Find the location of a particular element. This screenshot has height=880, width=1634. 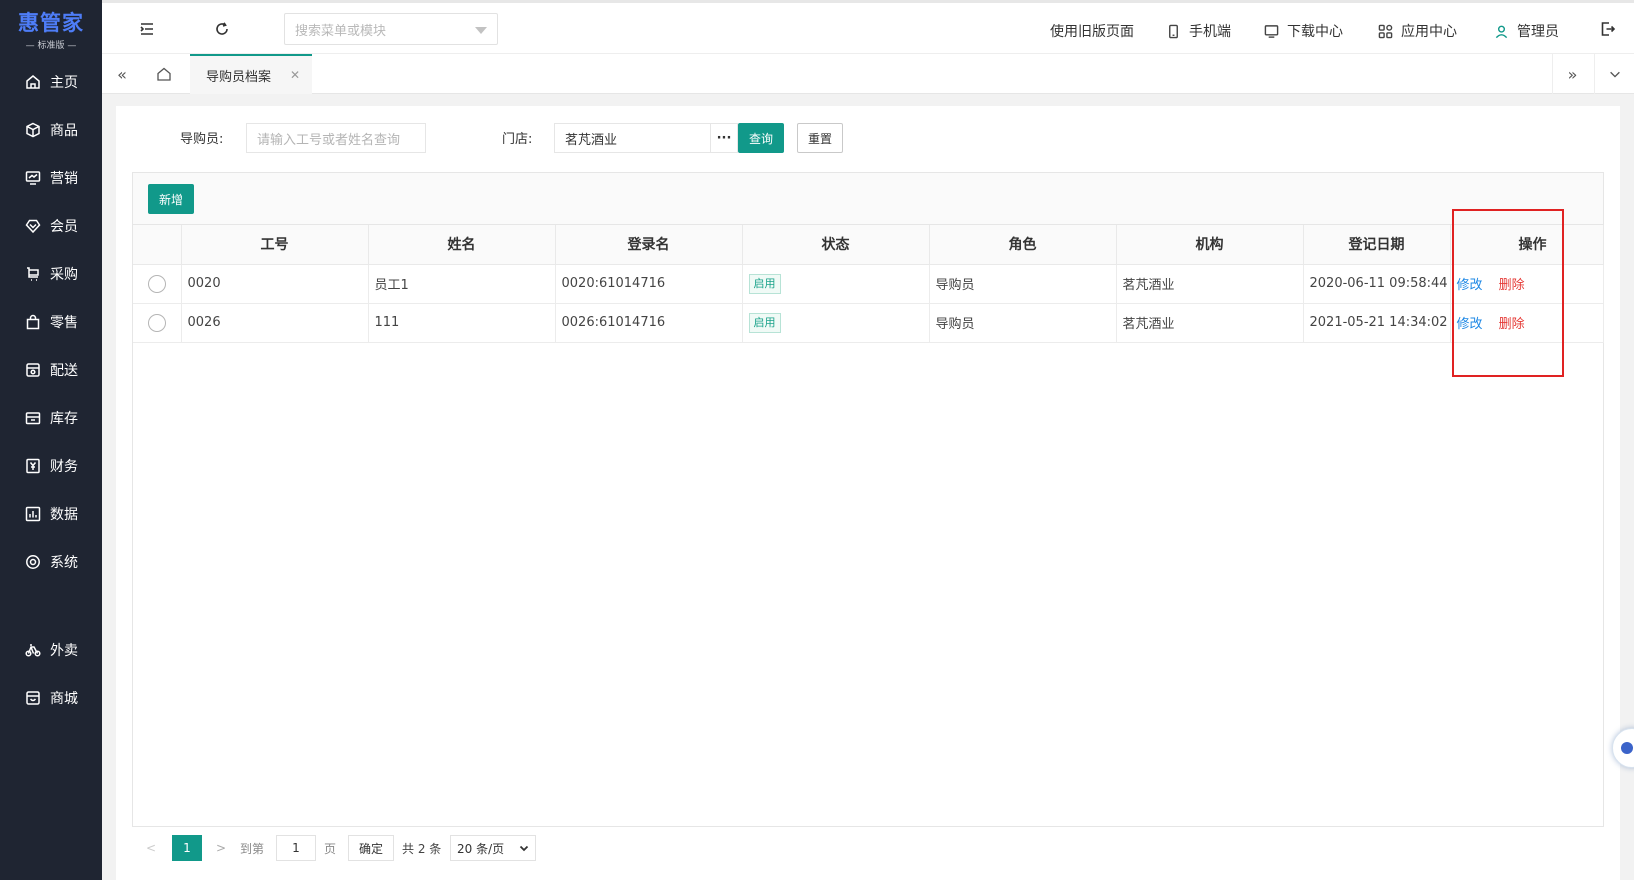

sidebar-item-label: 外卖 is located at coordinates (64, 651).